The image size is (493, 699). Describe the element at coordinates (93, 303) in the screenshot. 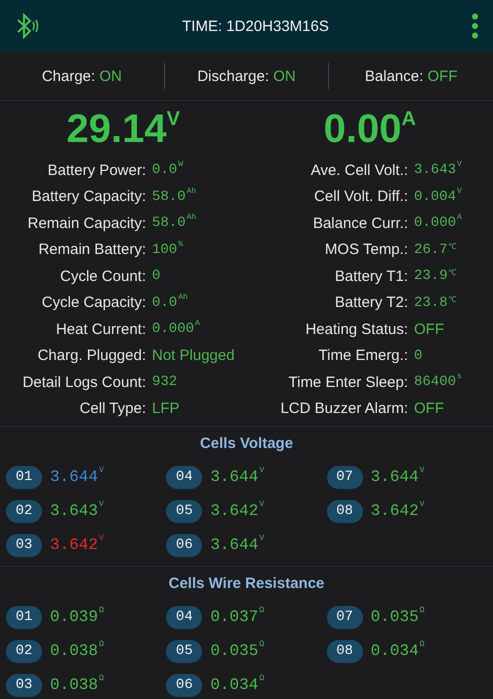

I see `parameter-label: Cycle Capacity:` at that location.